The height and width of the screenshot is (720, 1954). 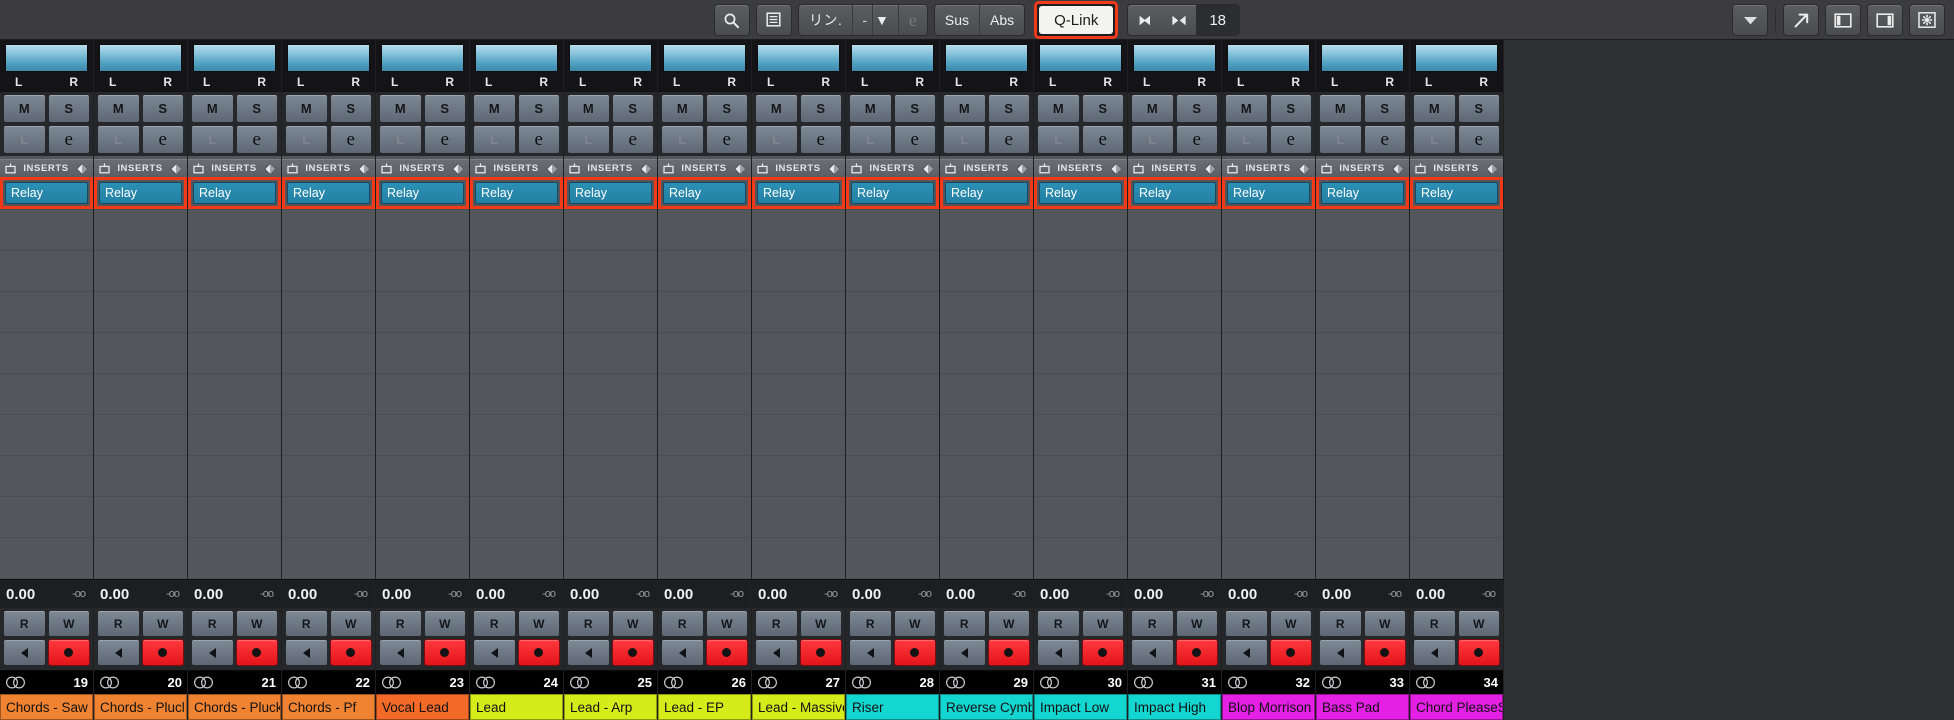 What do you see at coordinates (1001, 20) in the screenshot?
I see `absolute-button: Abs` at bounding box center [1001, 20].